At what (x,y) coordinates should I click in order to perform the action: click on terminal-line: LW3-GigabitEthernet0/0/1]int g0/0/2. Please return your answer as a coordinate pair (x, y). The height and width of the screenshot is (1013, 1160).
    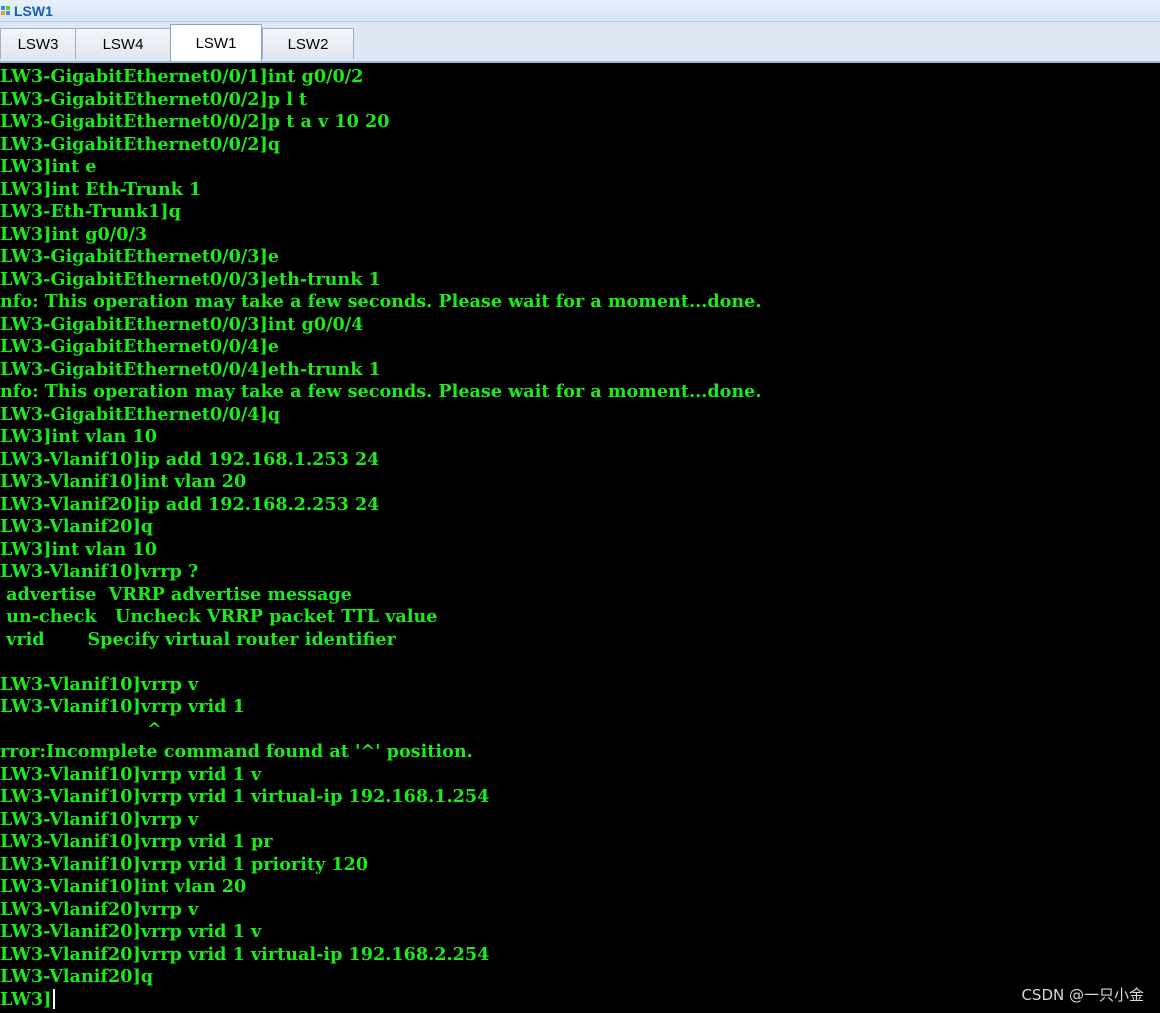
    Looking at the image, I should click on (182, 76).